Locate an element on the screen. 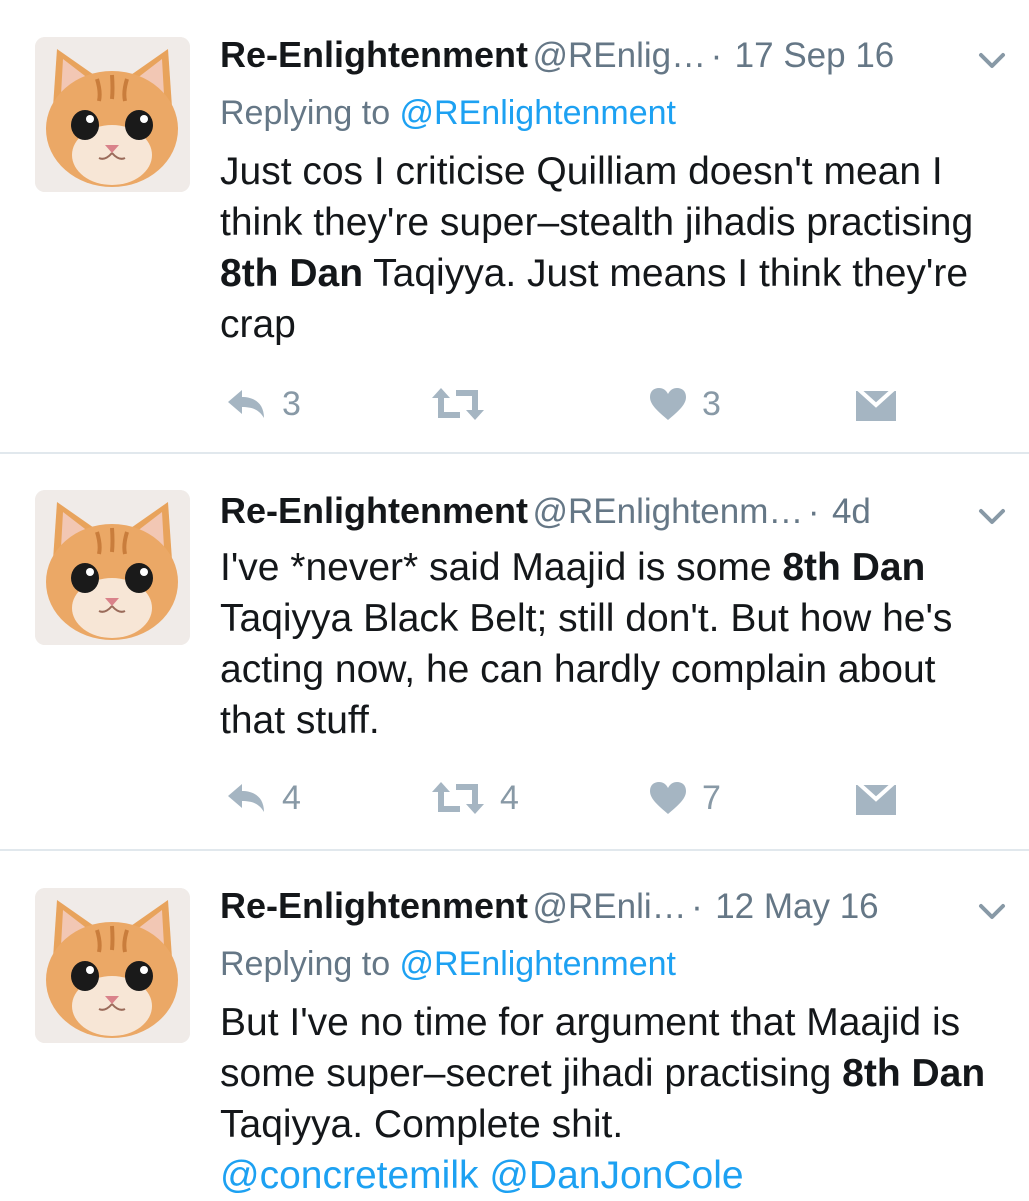 The width and height of the screenshot is (1029, 1201). tweet-text-part: I've *never* said Maajid is some is located at coordinates (501, 567).